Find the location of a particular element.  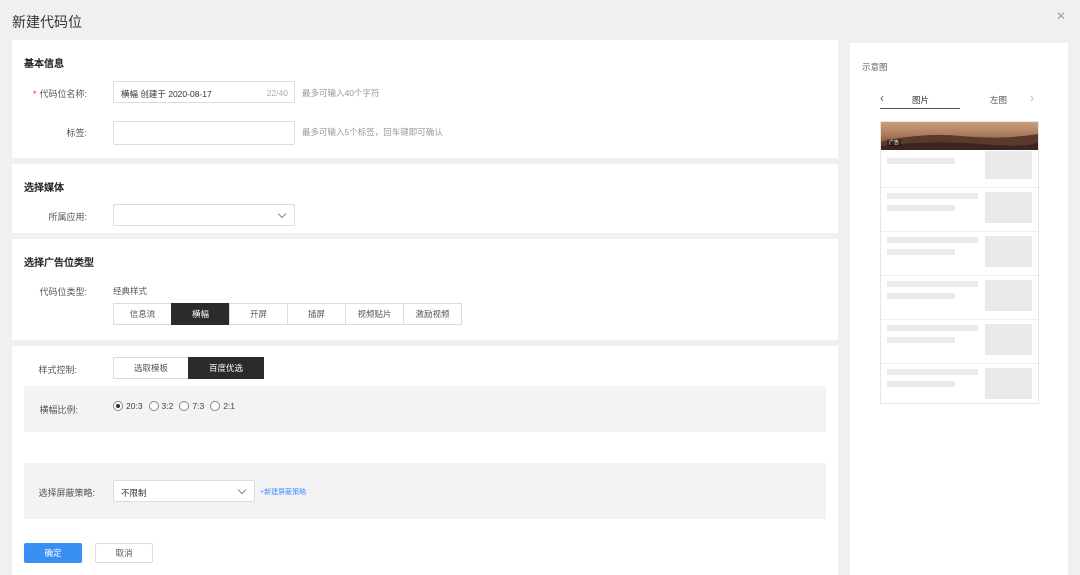

preview-title: 示意图 is located at coordinates (875, 67).